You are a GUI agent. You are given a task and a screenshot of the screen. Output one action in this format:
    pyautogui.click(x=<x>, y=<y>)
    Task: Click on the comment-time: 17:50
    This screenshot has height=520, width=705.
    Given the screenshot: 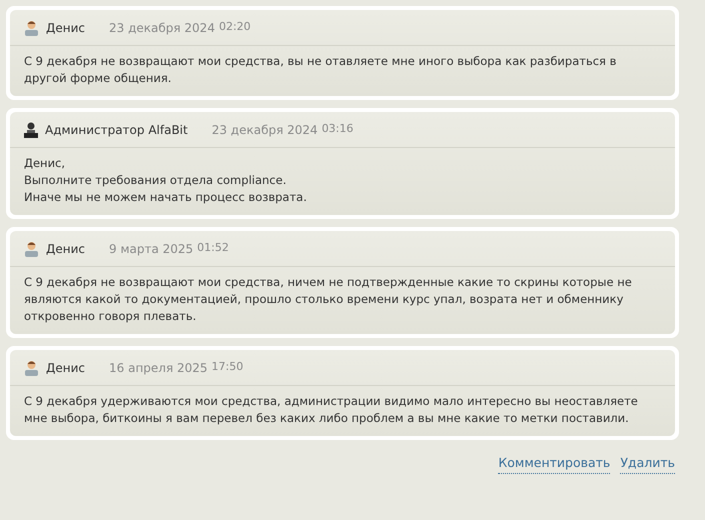 What is the action you would take?
    pyautogui.click(x=228, y=367)
    